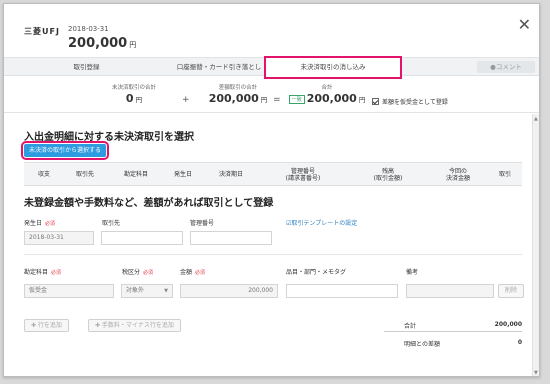 The image size is (550, 384). What do you see at coordinates (43, 272) in the screenshot?
I see `account-label: 勘定科目 必須` at bounding box center [43, 272].